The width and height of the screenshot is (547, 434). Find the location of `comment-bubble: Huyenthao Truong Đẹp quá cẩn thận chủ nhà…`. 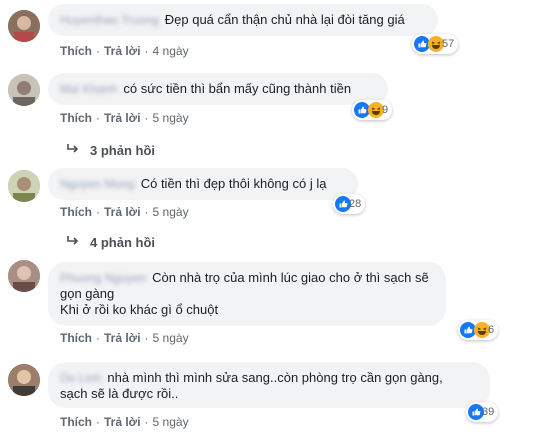

comment-bubble: Huyenthao Truong Đẹp quá cẩn thận chủ nhà… is located at coordinates (243, 20).